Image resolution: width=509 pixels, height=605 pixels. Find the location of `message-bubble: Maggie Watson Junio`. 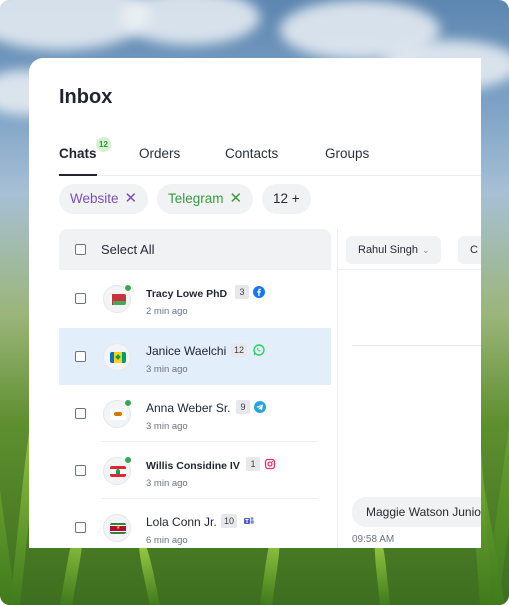

message-bubble: Maggie Watson Junio is located at coordinates (416, 512).